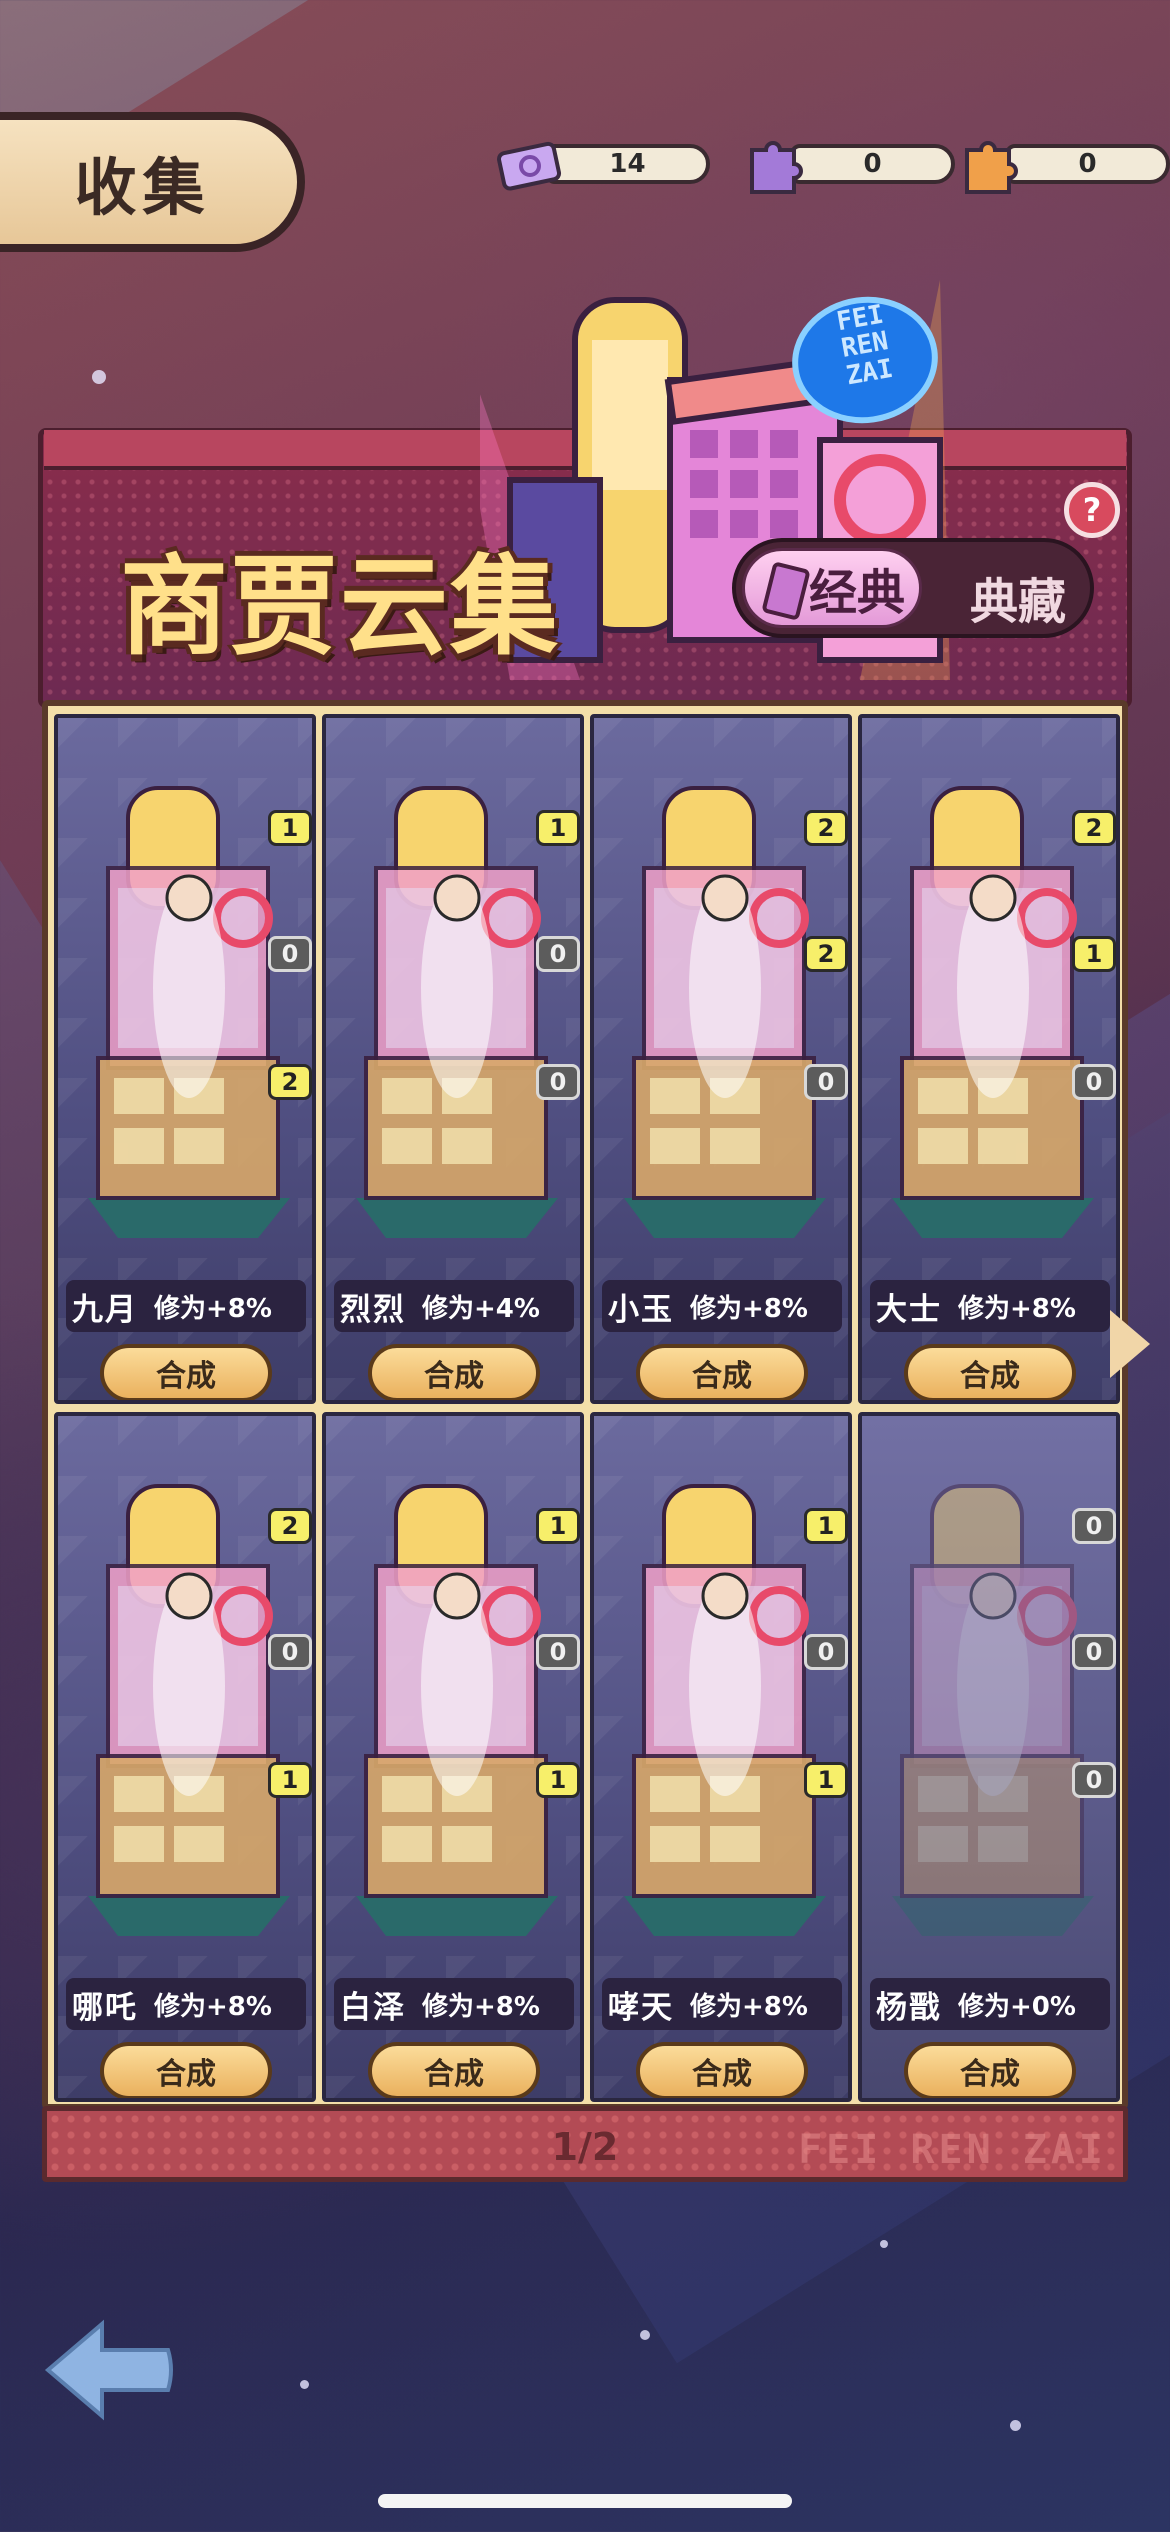 The width and height of the screenshot is (1170, 2532). I want to click on pager-bar: 1/2 FEI REN ZAI, so click(585, 2144).